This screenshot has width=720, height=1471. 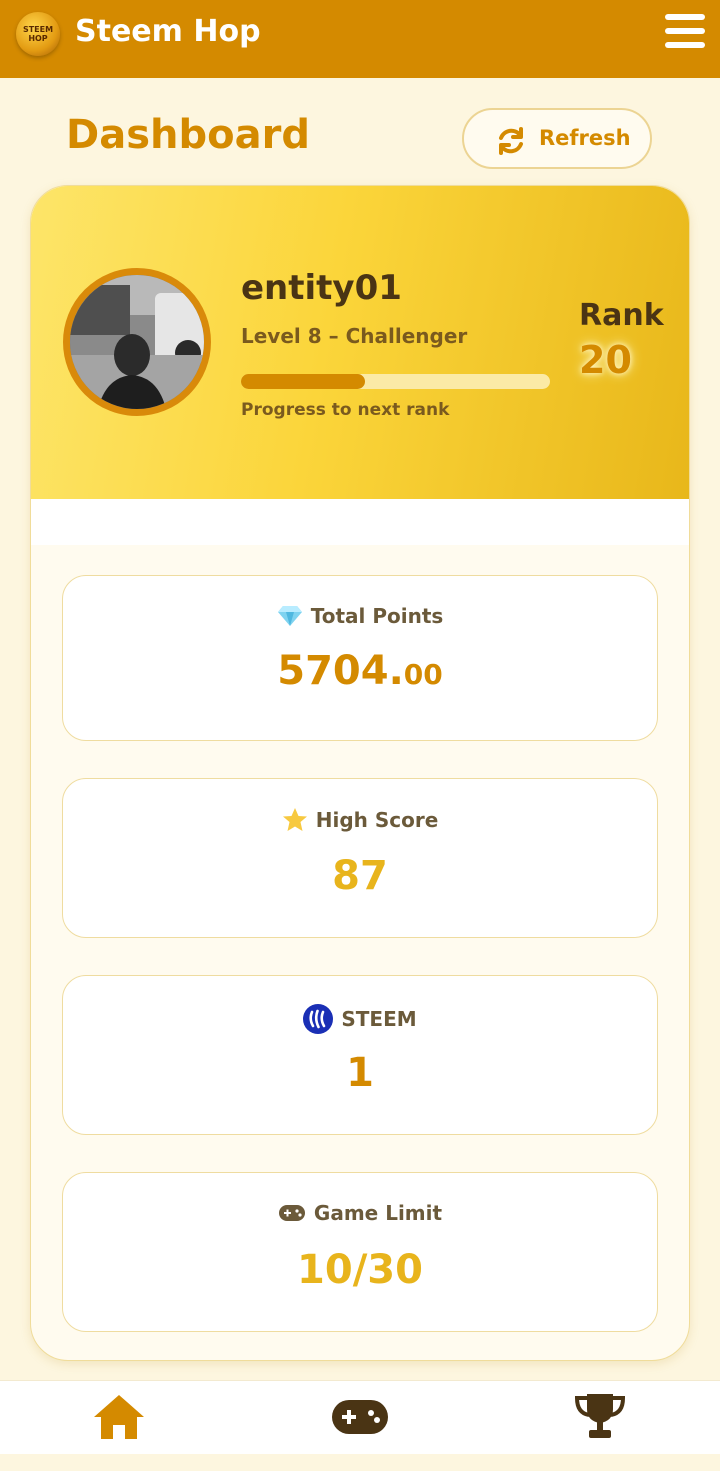 I want to click on trophy-icon, so click(x=600, y=1416).